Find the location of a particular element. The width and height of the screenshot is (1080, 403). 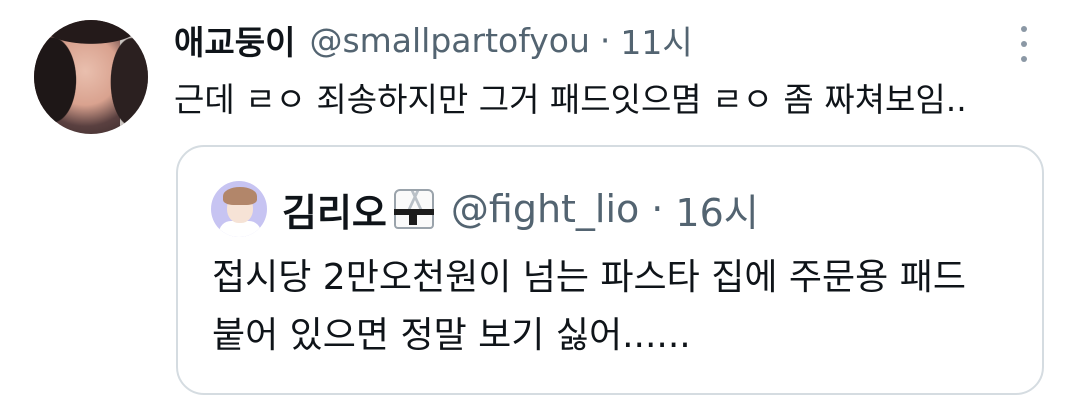

quoted-author-handle: @fight_lio is located at coordinates (545, 209).